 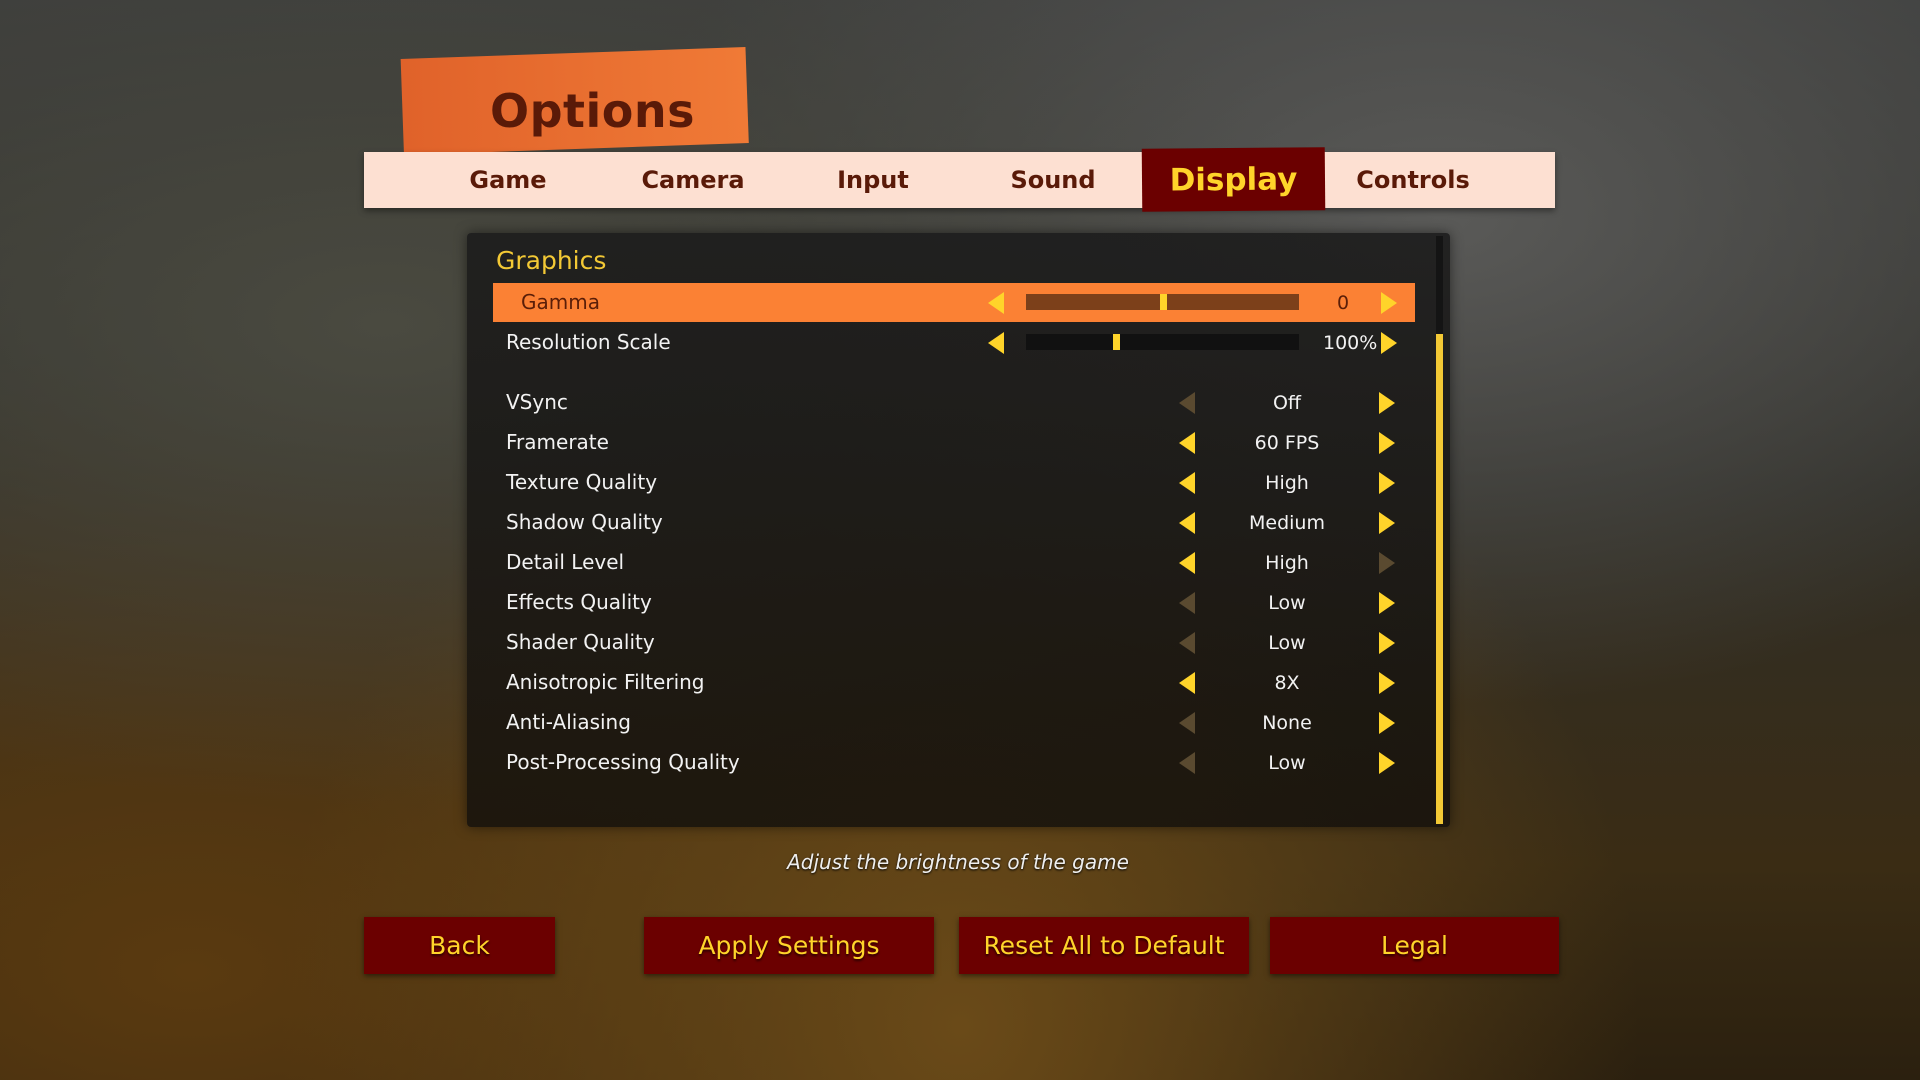 I want to click on setting-label: Resolution Scale, so click(x=588, y=342).